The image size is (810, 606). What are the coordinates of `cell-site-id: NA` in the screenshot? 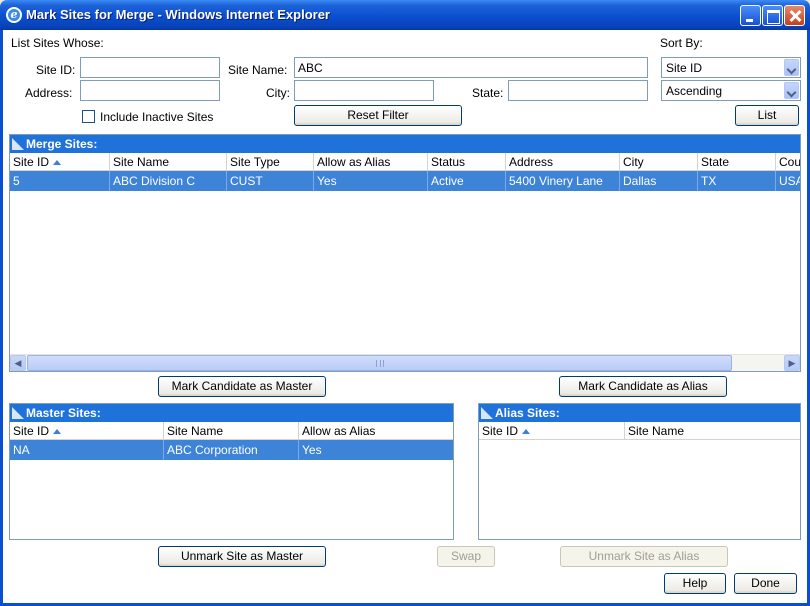 It's located at (87, 450).